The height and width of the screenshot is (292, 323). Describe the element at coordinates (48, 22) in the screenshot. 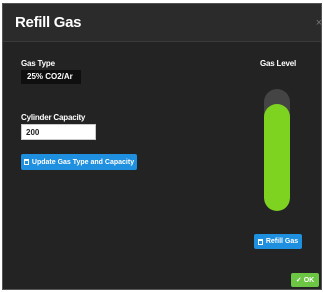

I see `dialog-title: Refill Gas` at that location.